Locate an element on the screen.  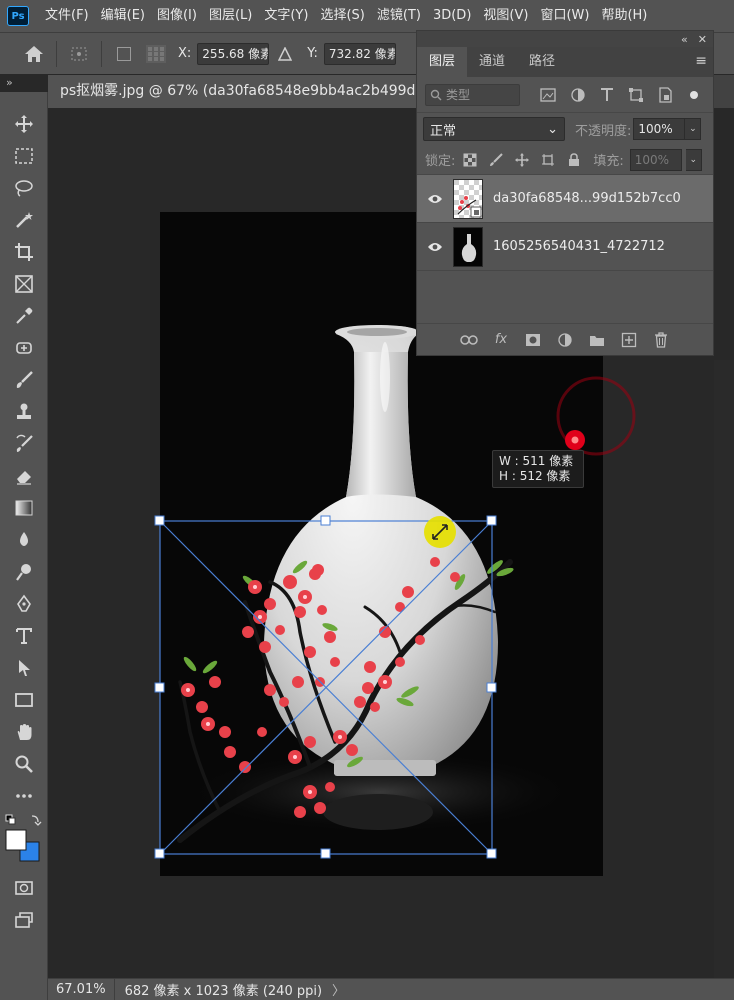
width-readout: W : 511 像素 is located at coordinates (536, 461).